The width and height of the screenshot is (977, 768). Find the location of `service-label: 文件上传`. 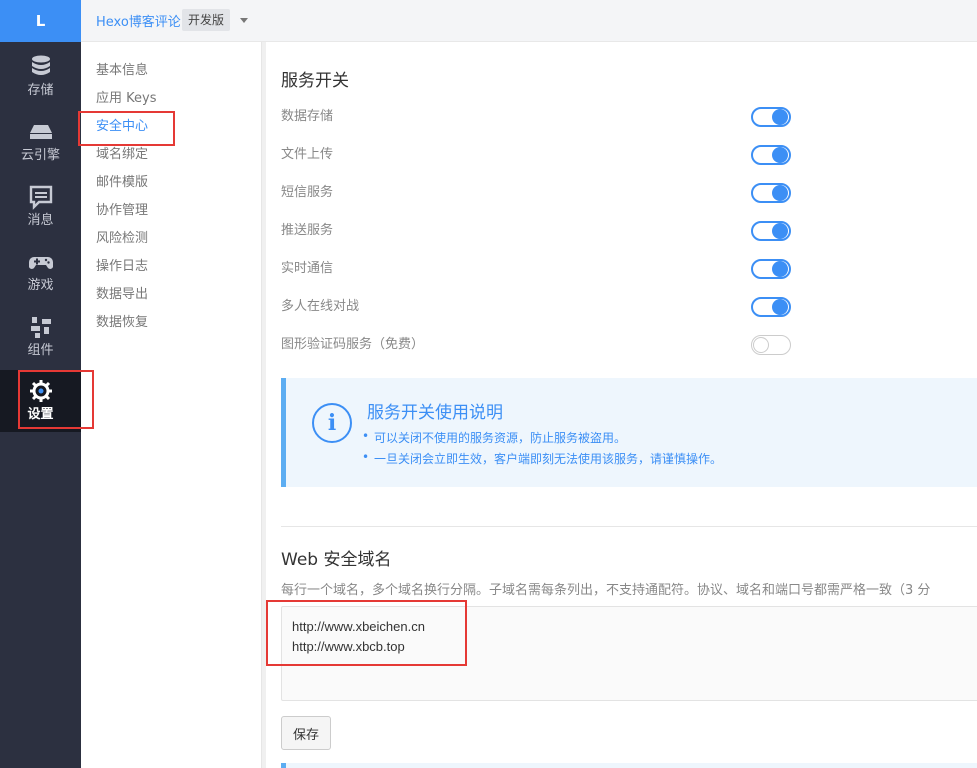

service-label: 文件上传 is located at coordinates (307, 154).